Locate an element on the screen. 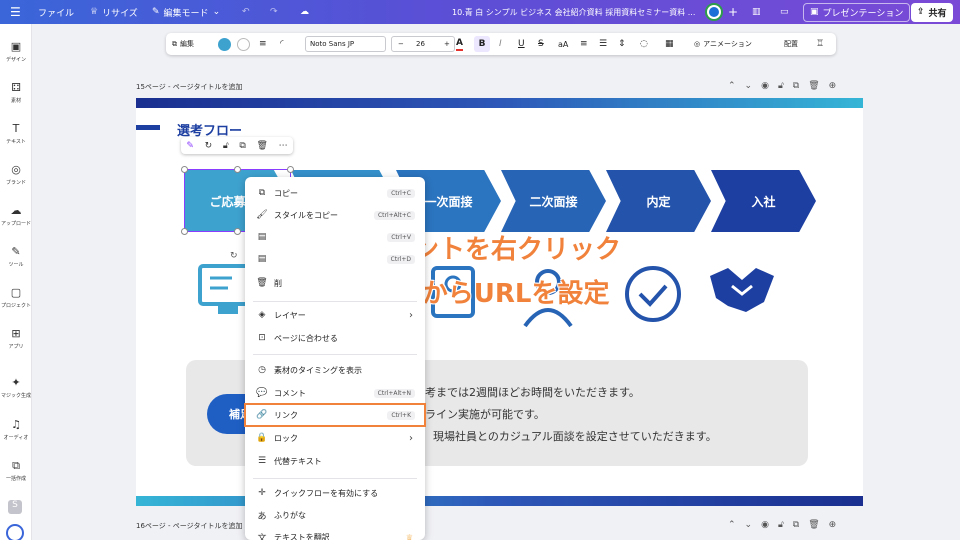 The width and height of the screenshot is (960, 540). resize-button: ♕ リサイズ is located at coordinates (114, 12).